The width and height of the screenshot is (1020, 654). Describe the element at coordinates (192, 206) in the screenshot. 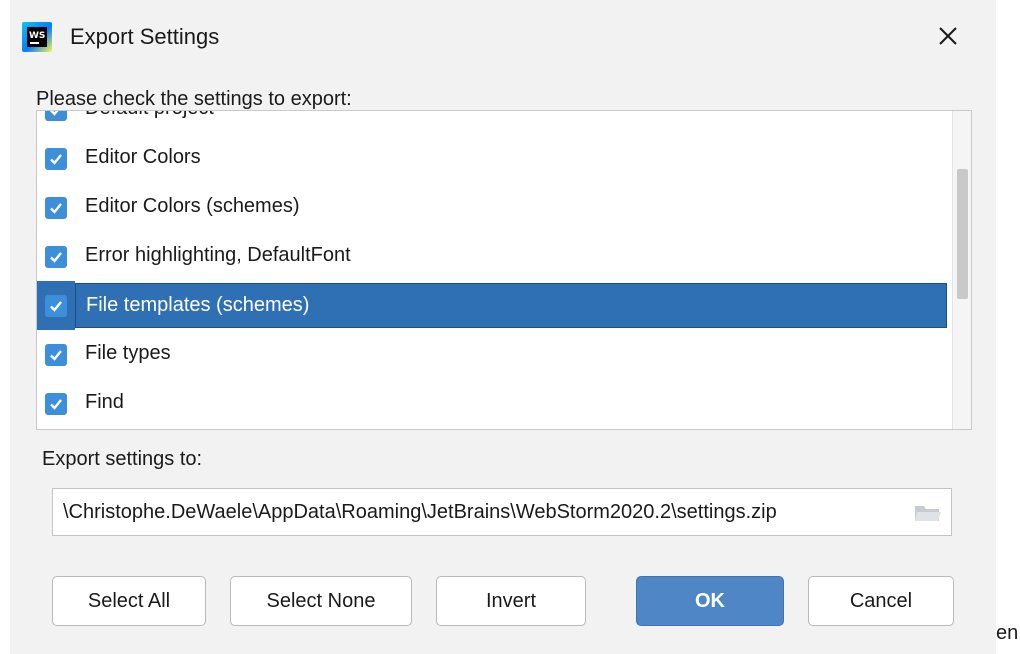

I see `list-item-label: Editor Colors (schemes)` at that location.